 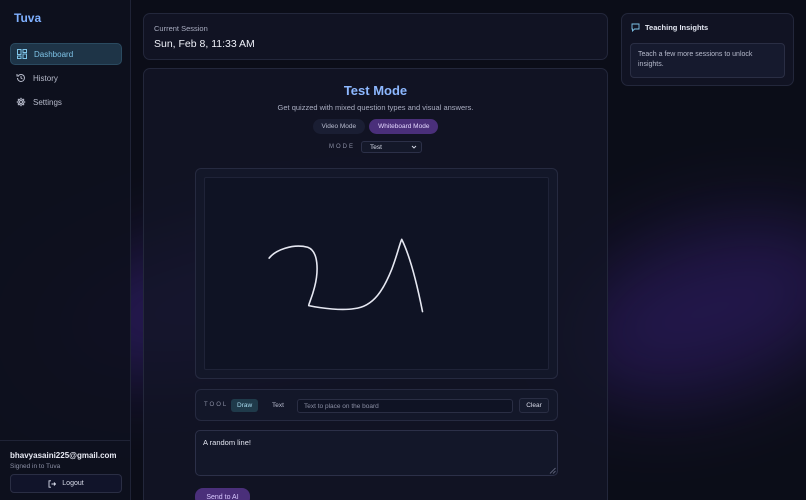 What do you see at coordinates (21, 102) in the screenshot?
I see `gear-icon` at bounding box center [21, 102].